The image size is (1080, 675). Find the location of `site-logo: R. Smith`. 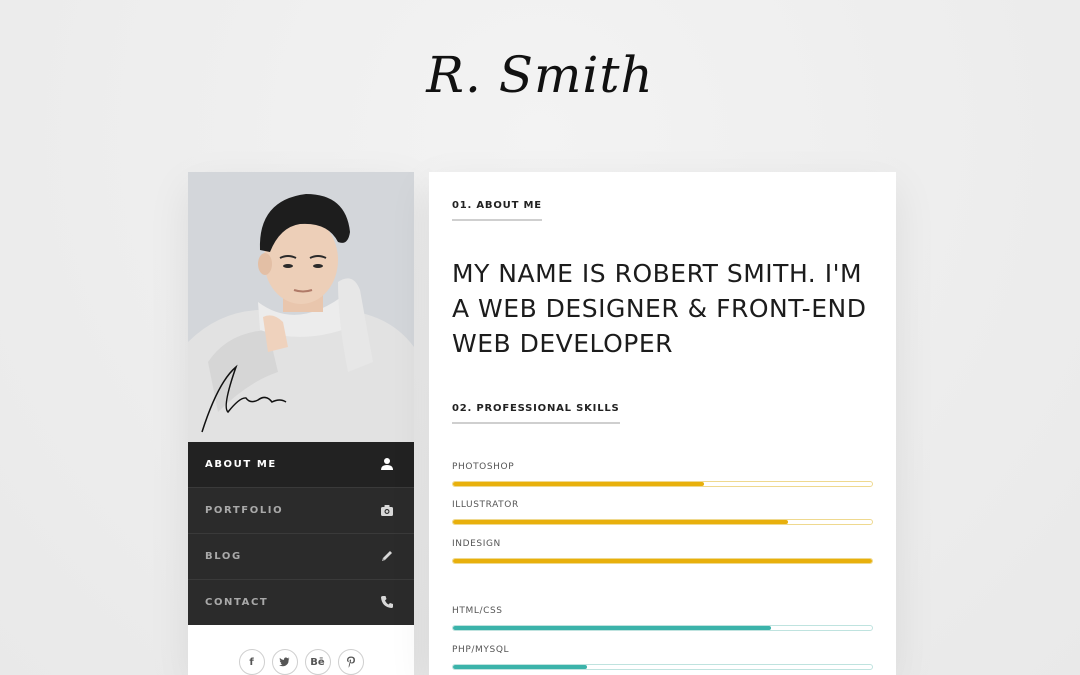

site-logo: R. Smith is located at coordinates (540, 75).